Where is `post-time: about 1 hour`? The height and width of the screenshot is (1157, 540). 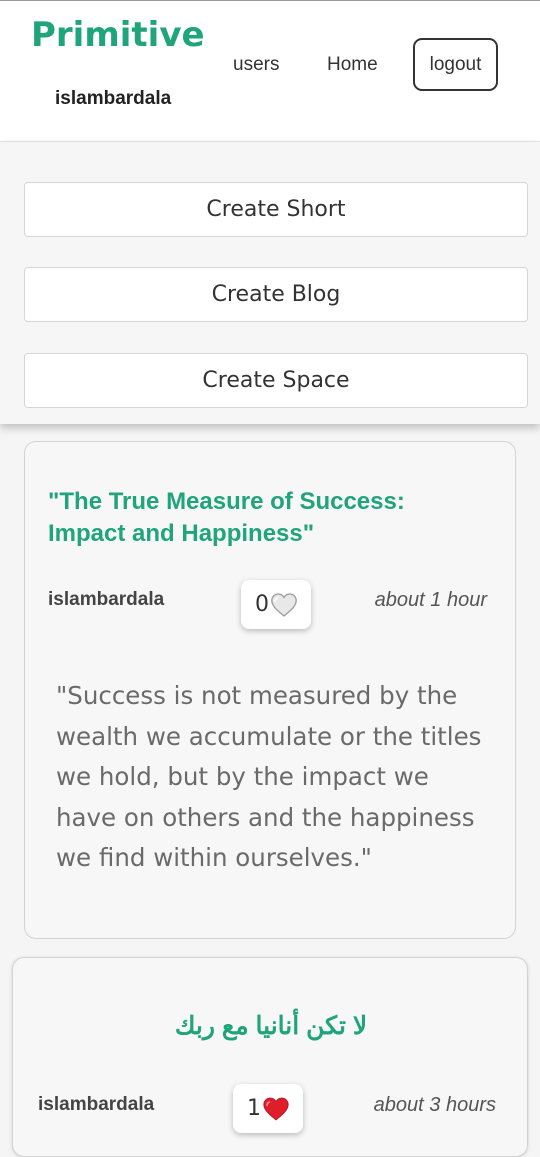 post-time: about 1 hour is located at coordinates (430, 600).